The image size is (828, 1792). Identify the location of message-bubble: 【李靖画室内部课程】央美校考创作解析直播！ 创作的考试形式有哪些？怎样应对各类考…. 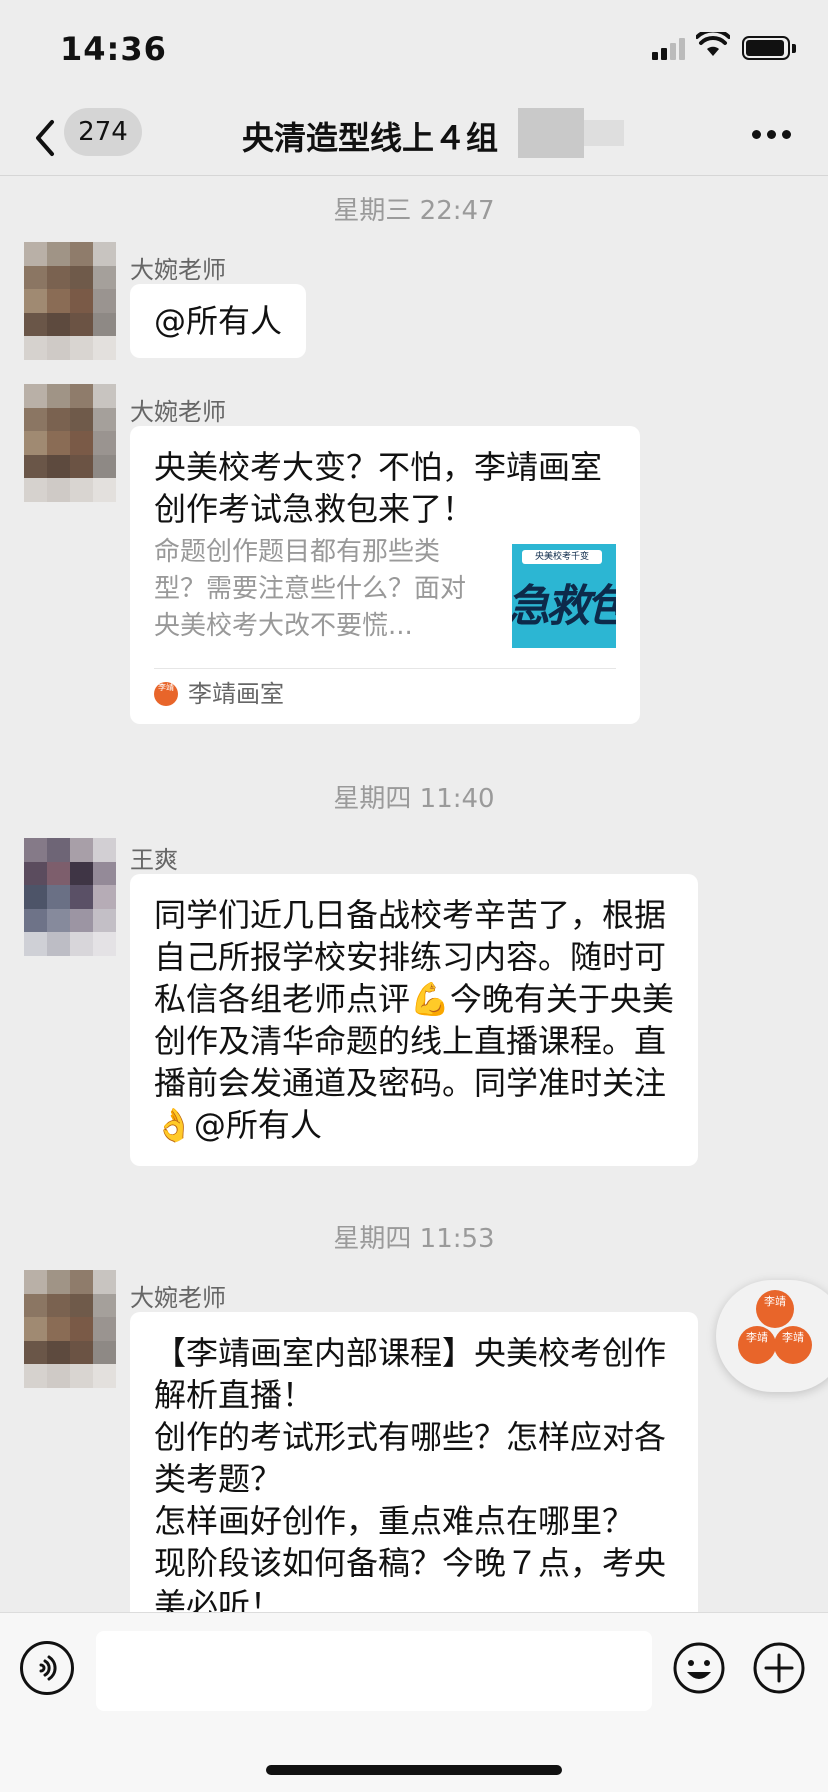
(414, 1462).